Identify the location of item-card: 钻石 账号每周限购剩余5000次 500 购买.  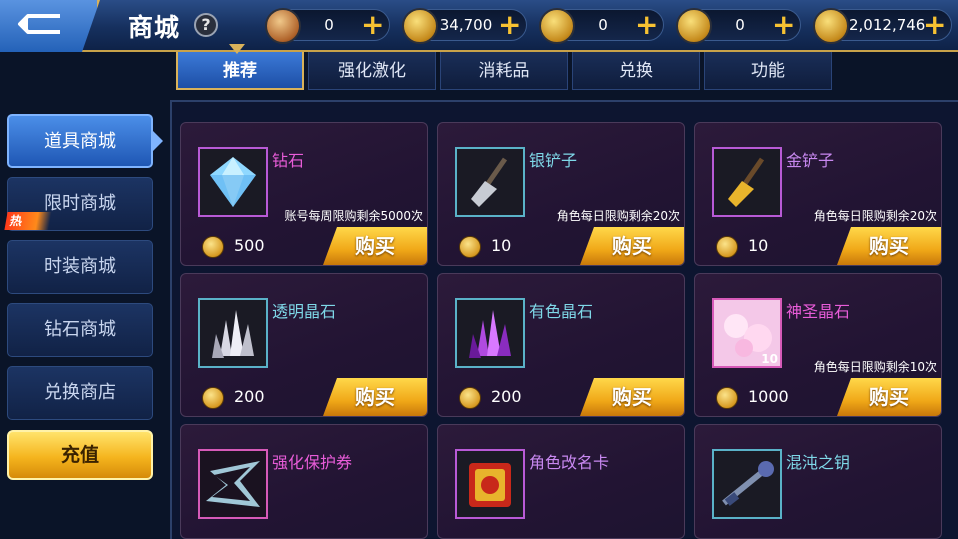
(304, 194).